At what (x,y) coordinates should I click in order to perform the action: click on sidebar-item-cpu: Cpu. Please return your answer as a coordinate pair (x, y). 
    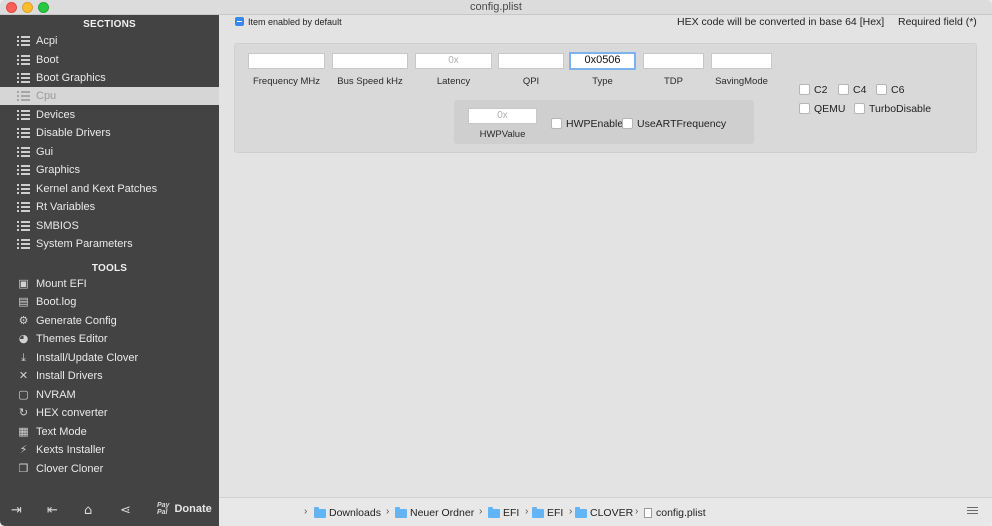
    Looking at the image, I should click on (109, 96).